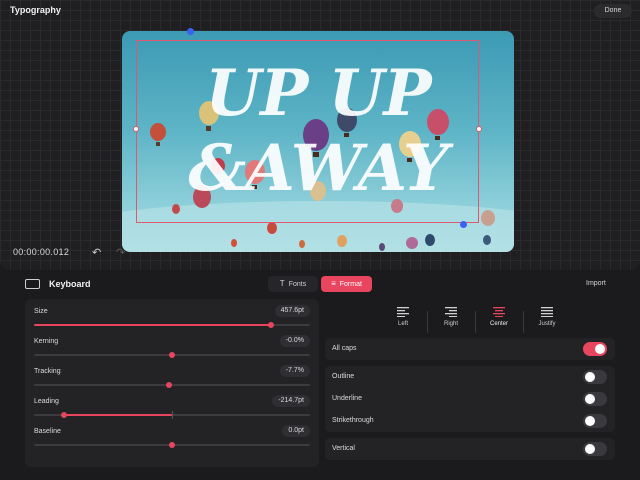 The height and width of the screenshot is (480, 640). What do you see at coordinates (547, 312) in the screenshot?
I see `align-justify-icon` at bounding box center [547, 312].